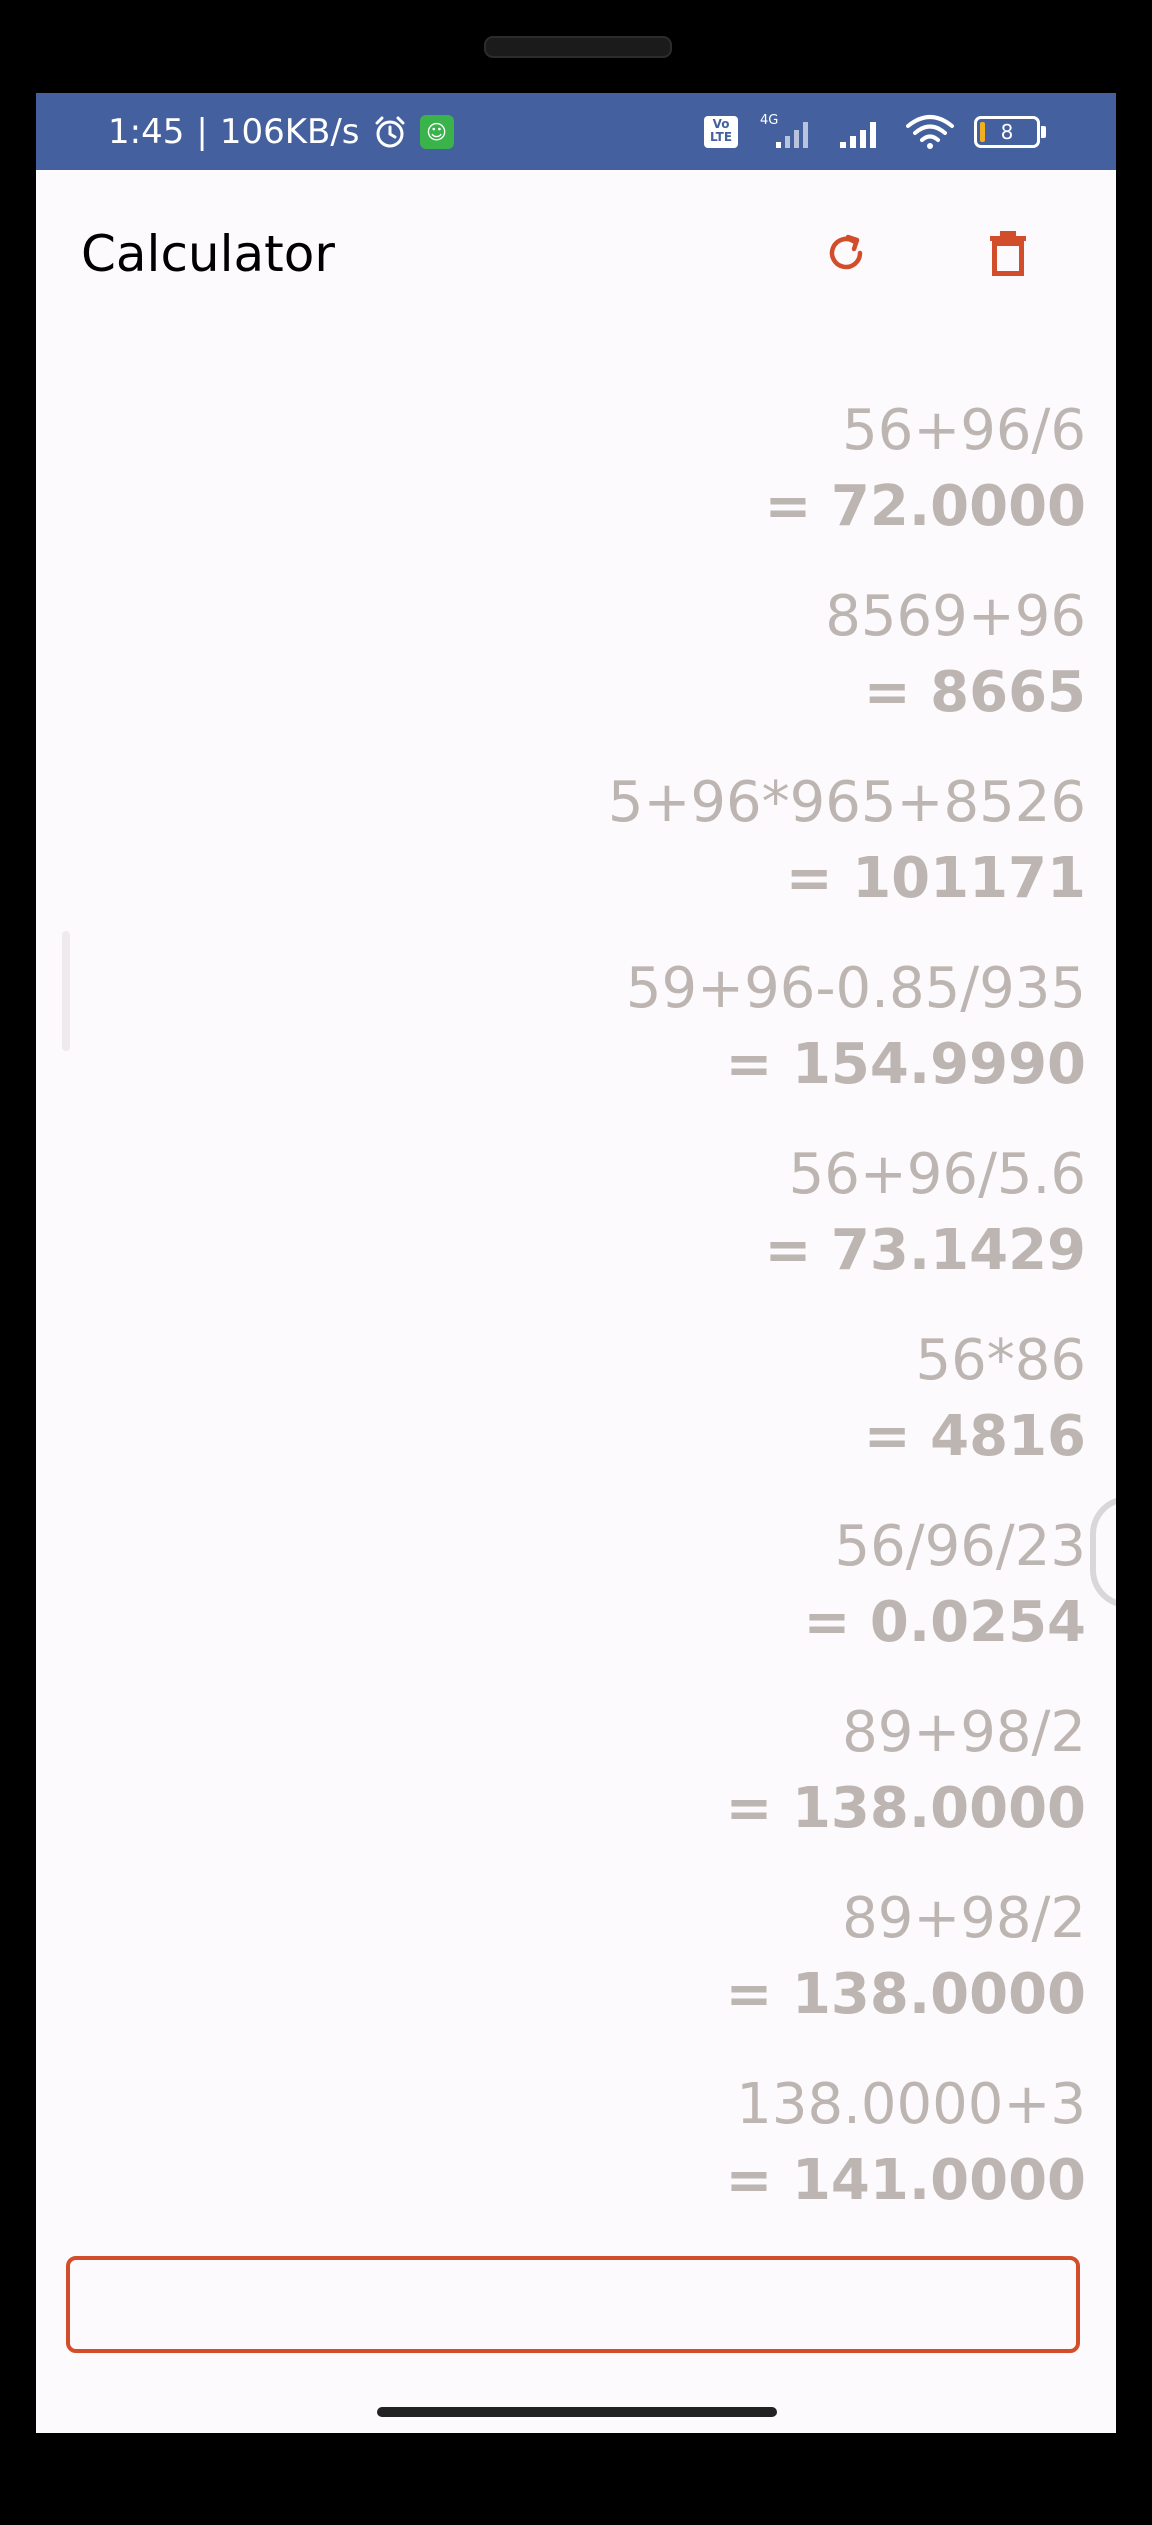 Image resolution: width=1152 pixels, height=2525 pixels. I want to click on status-bar: 1:45 | 106KB/s ☺ Vo LTE 4G 8, so click(576, 131).